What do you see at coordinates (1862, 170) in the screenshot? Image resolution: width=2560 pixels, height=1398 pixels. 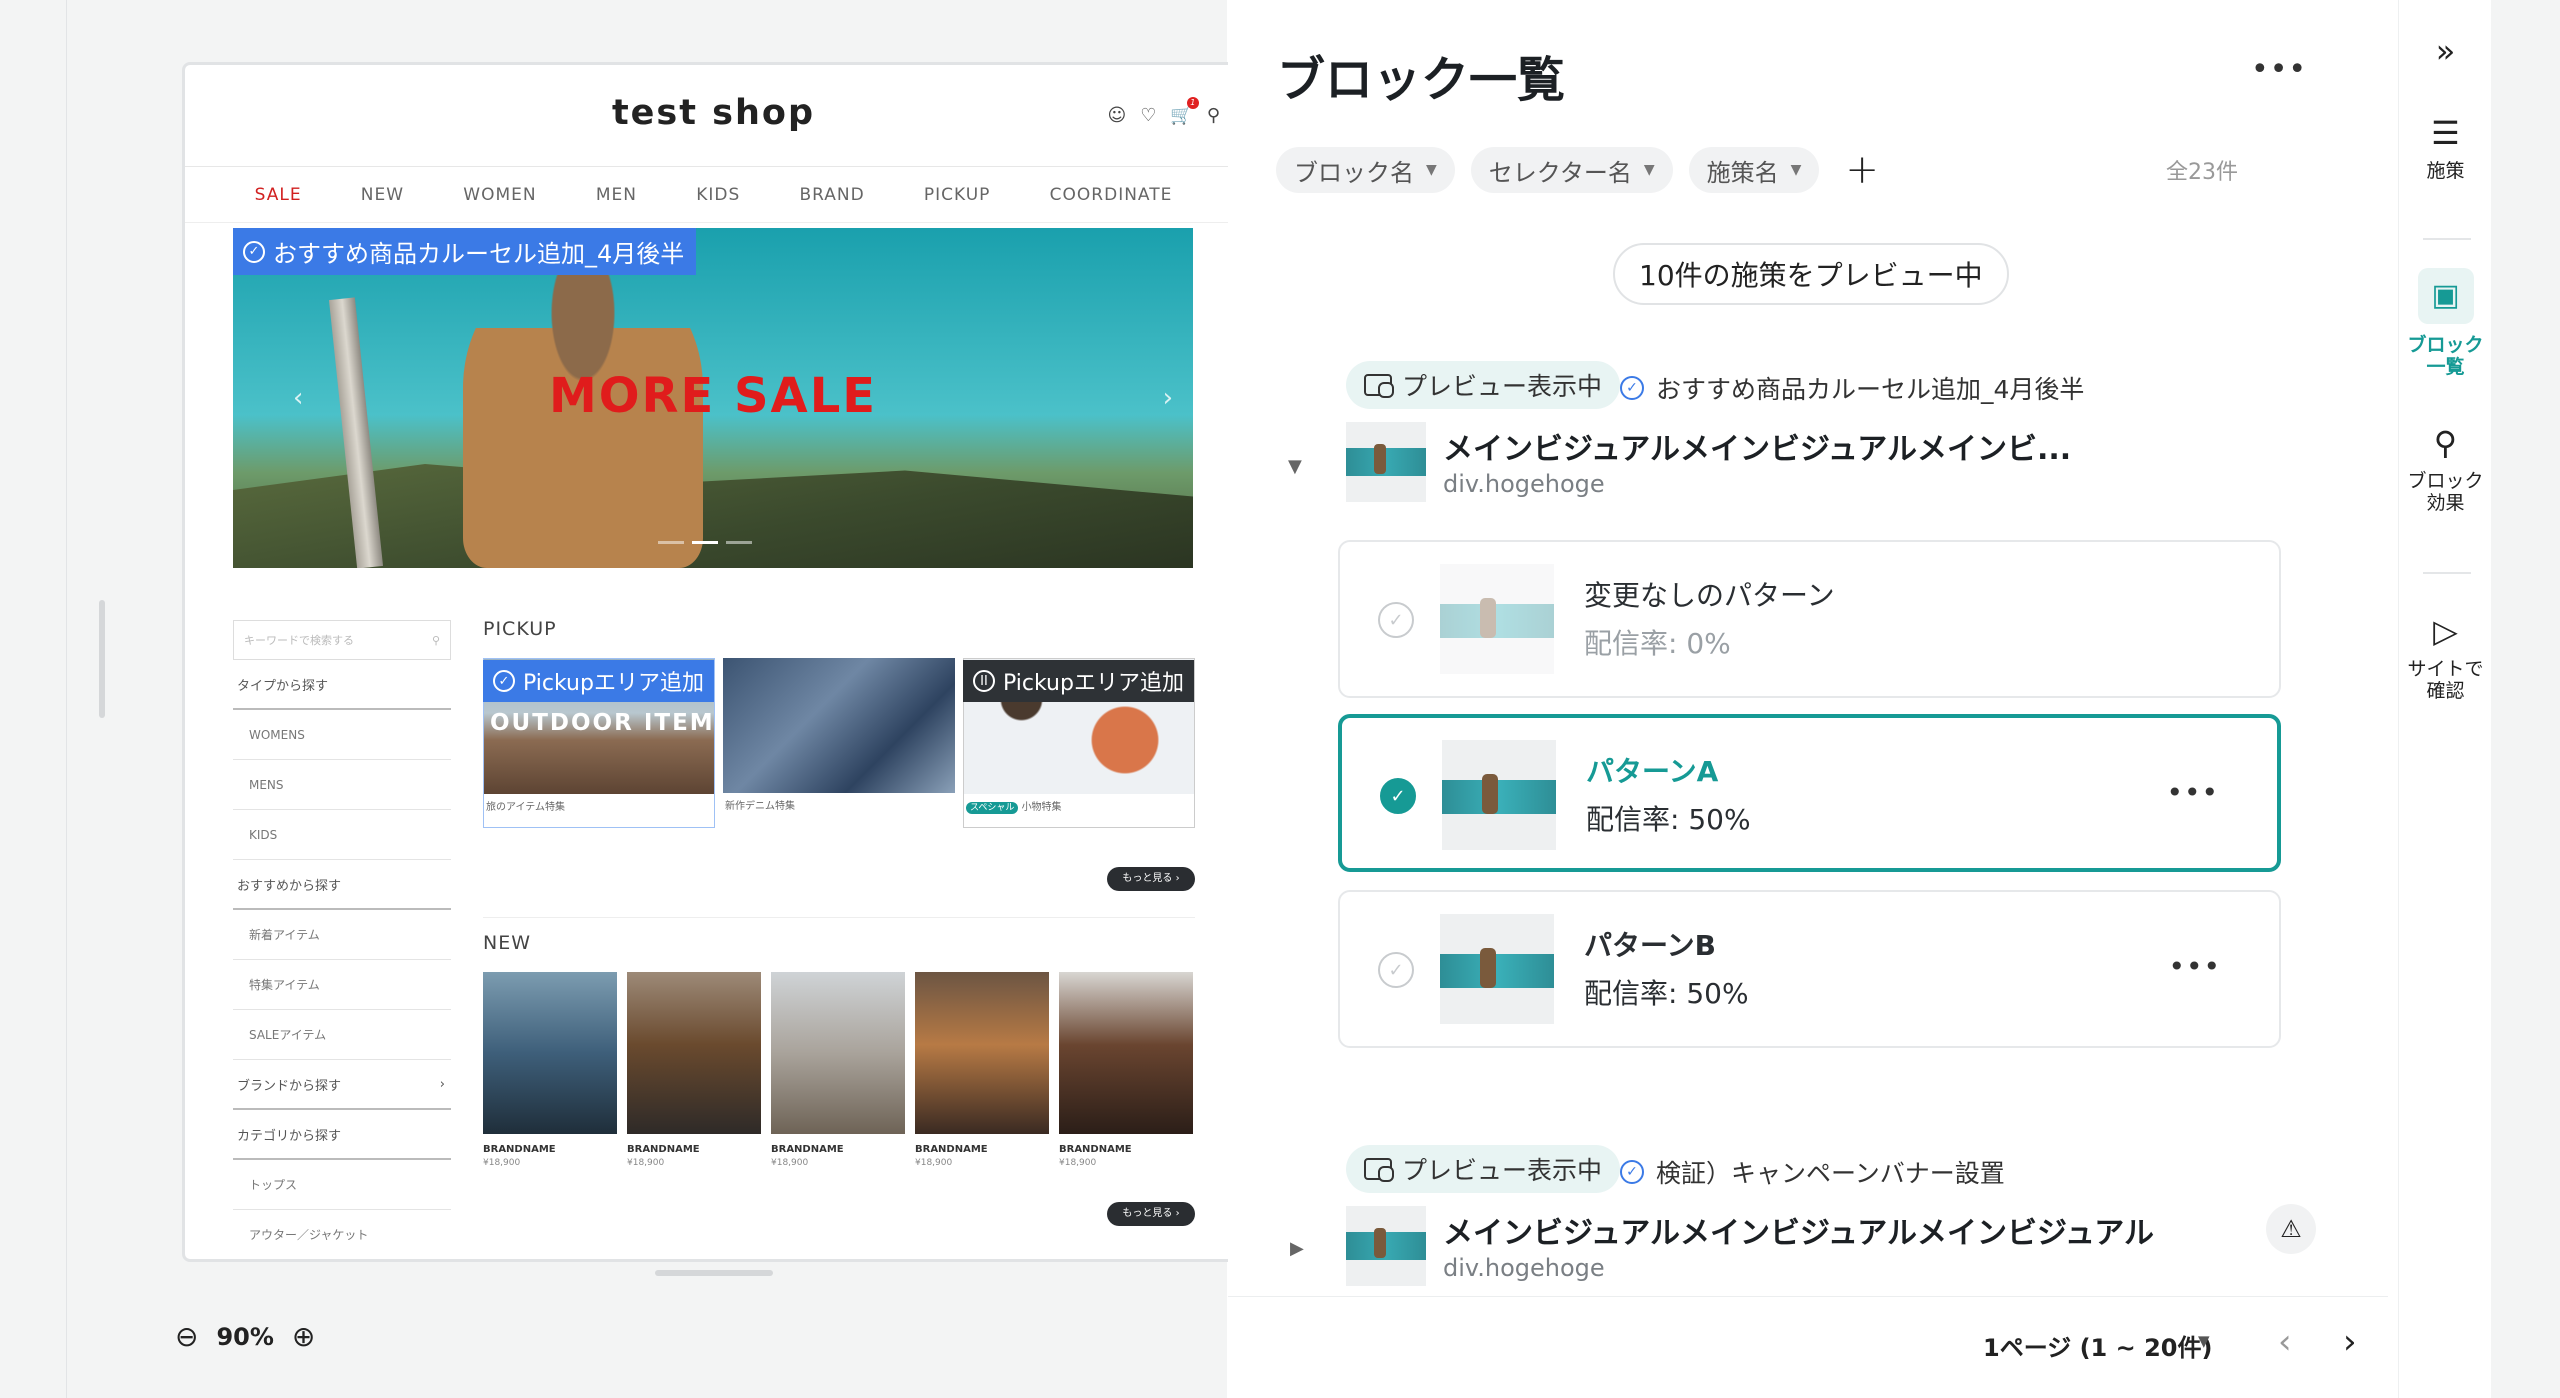 I see `add-filter-icon: +` at bounding box center [1862, 170].